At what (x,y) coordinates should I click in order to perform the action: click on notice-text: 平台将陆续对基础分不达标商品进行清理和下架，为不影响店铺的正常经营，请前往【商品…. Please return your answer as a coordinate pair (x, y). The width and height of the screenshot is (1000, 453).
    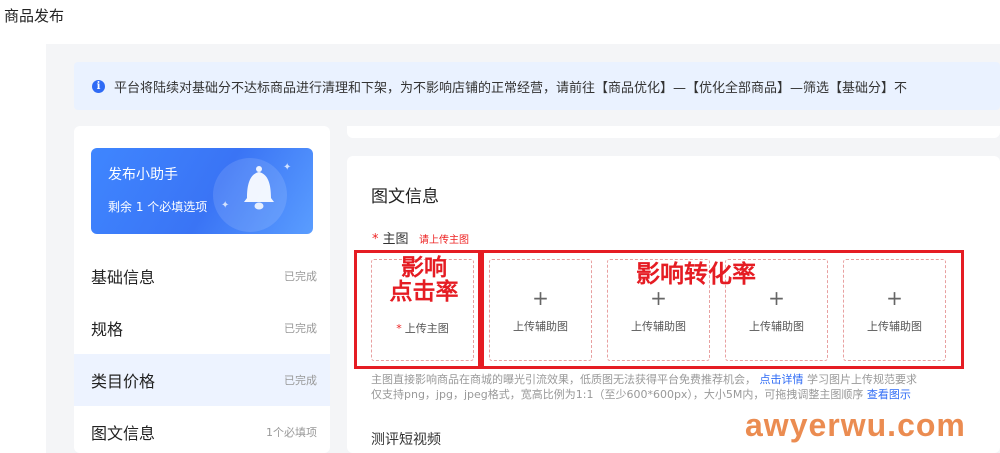
    Looking at the image, I should click on (511, 88).